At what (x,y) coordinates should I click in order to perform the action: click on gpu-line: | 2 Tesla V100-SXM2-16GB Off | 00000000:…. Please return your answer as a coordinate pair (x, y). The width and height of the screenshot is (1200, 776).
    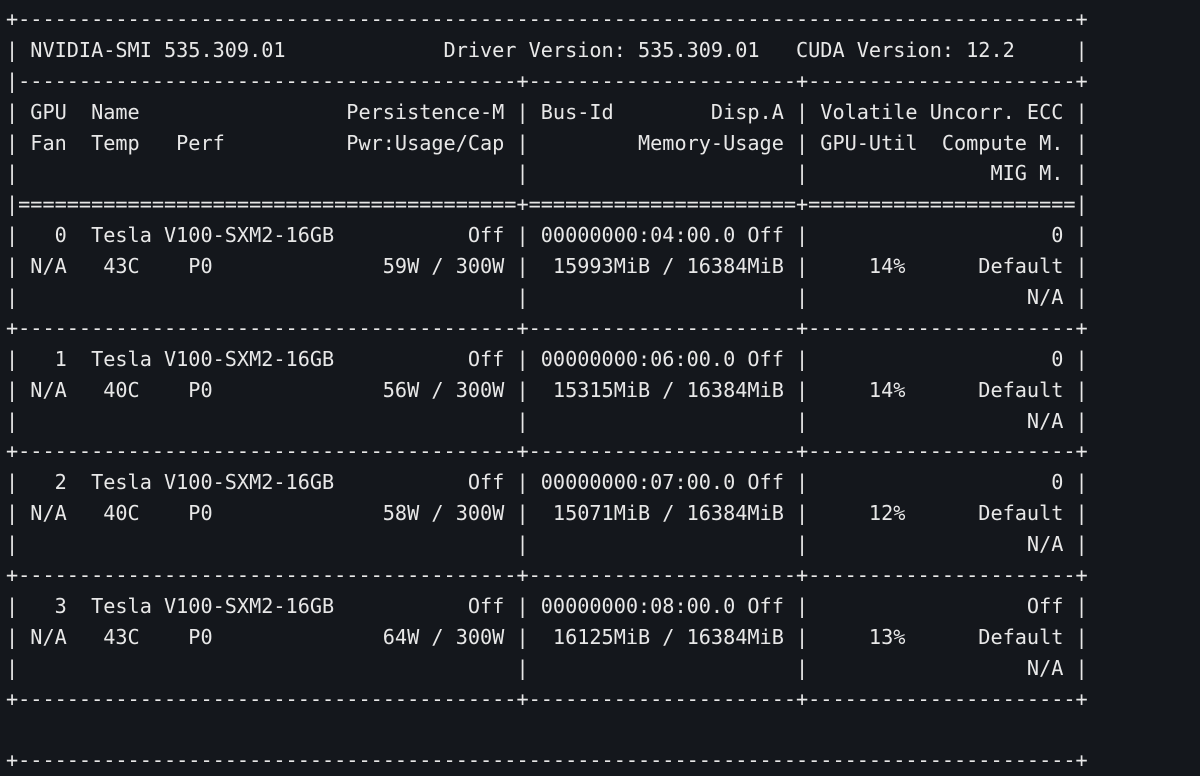
    Looking at the image, I should click on (547, 482).